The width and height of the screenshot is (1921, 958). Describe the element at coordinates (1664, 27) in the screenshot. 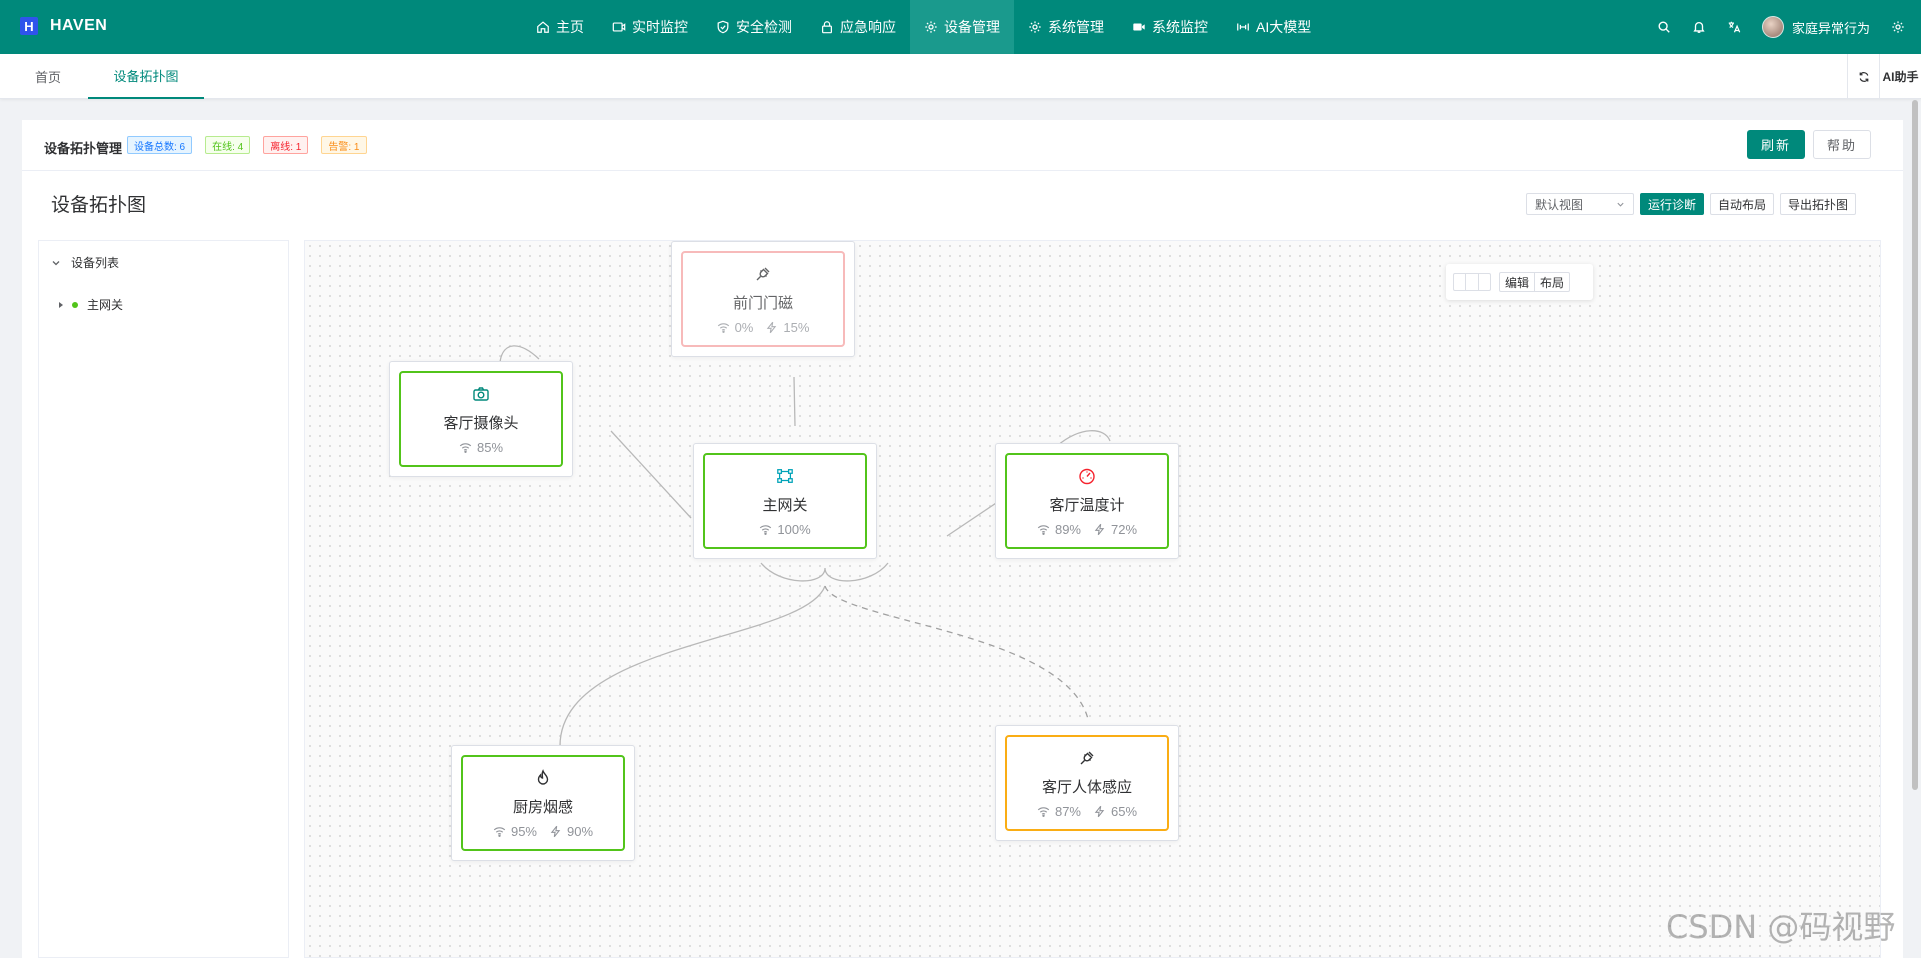

I see `search-icon` at that location.